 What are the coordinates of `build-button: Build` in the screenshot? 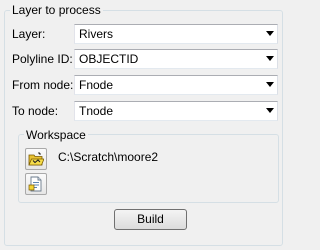 It's located at (150, 219).